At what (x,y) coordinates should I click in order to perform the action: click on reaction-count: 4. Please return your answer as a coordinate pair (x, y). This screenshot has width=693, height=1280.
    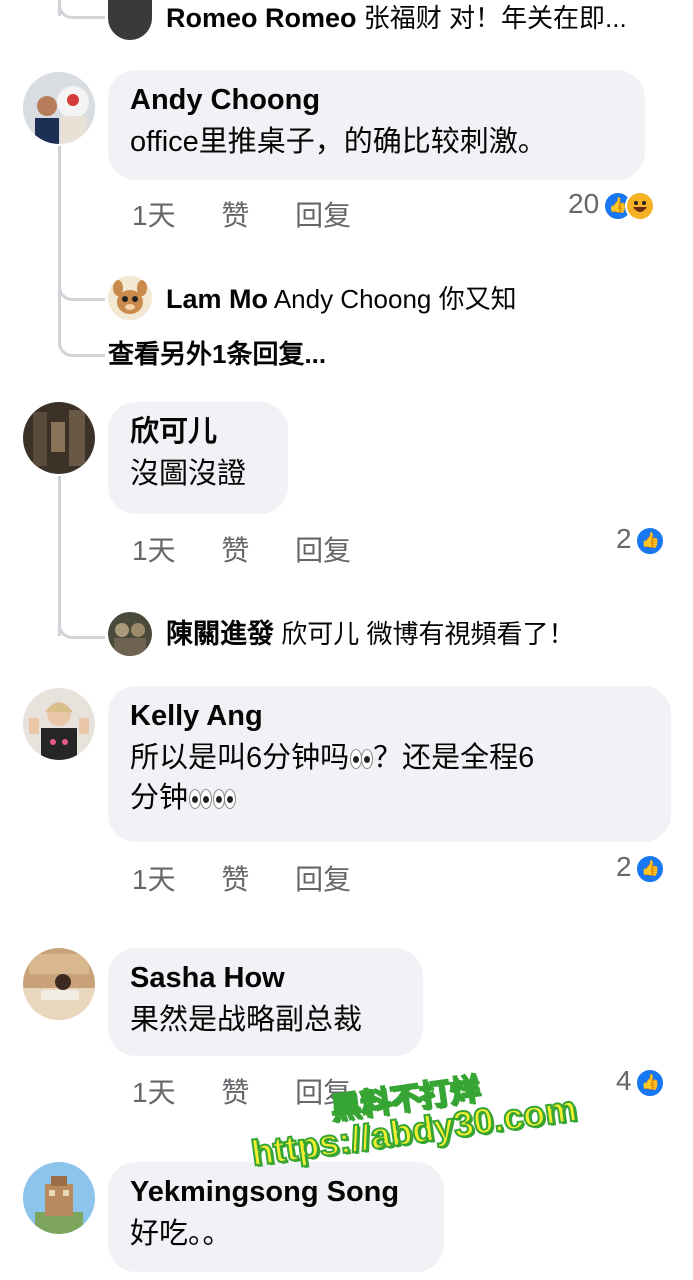
    Looking at the image, I should click on (624, 1080).